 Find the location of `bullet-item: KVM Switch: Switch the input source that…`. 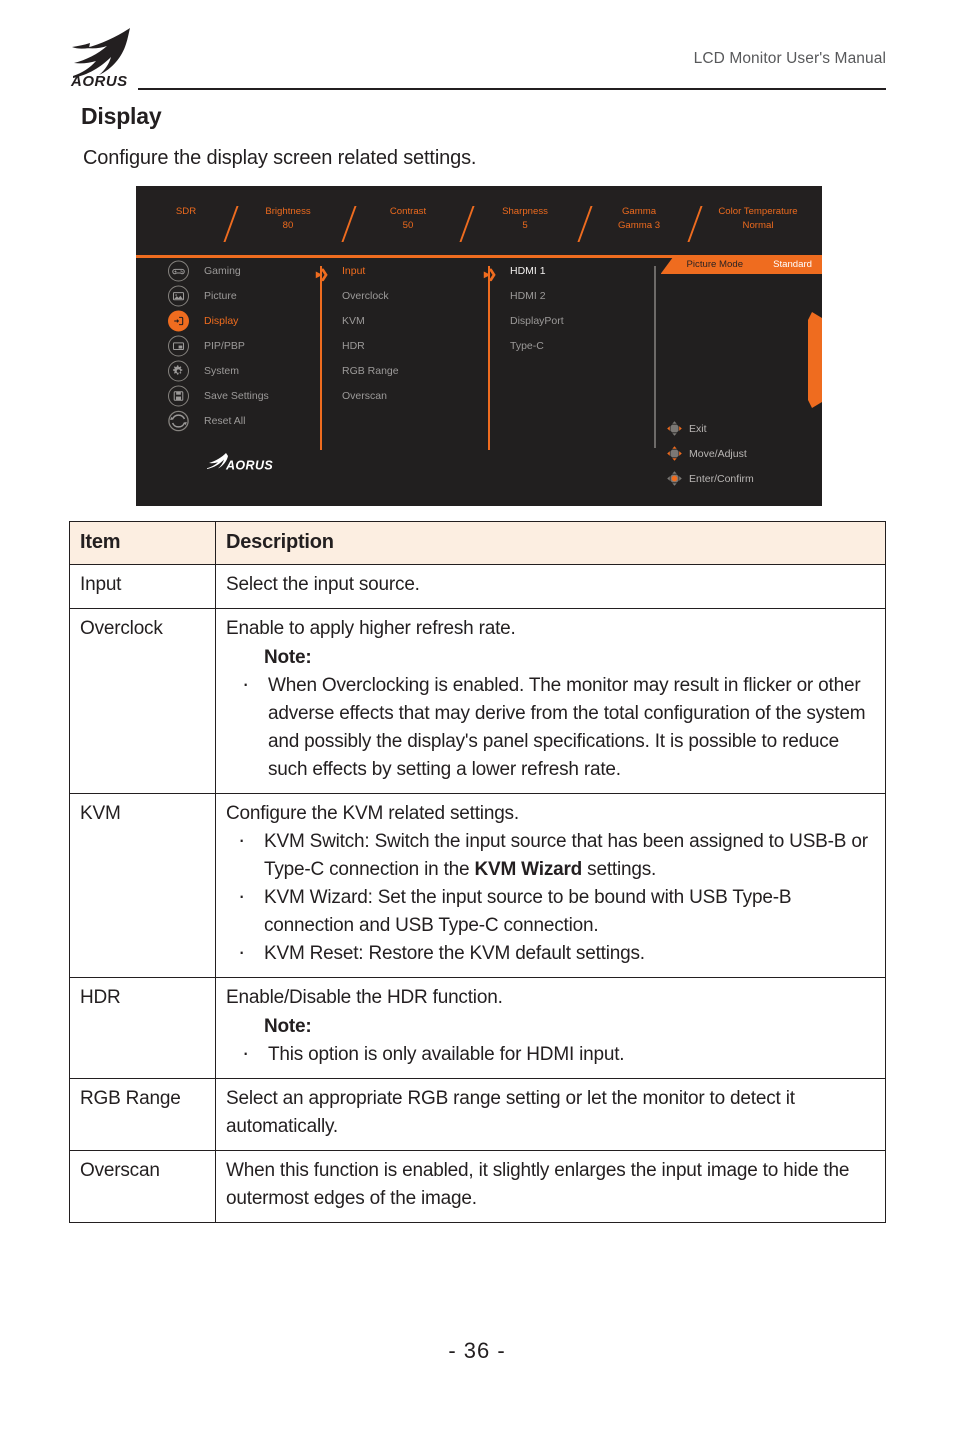

bullet-item: KVM Switch: Switch the input source that… is located at coordinates (550, 855).